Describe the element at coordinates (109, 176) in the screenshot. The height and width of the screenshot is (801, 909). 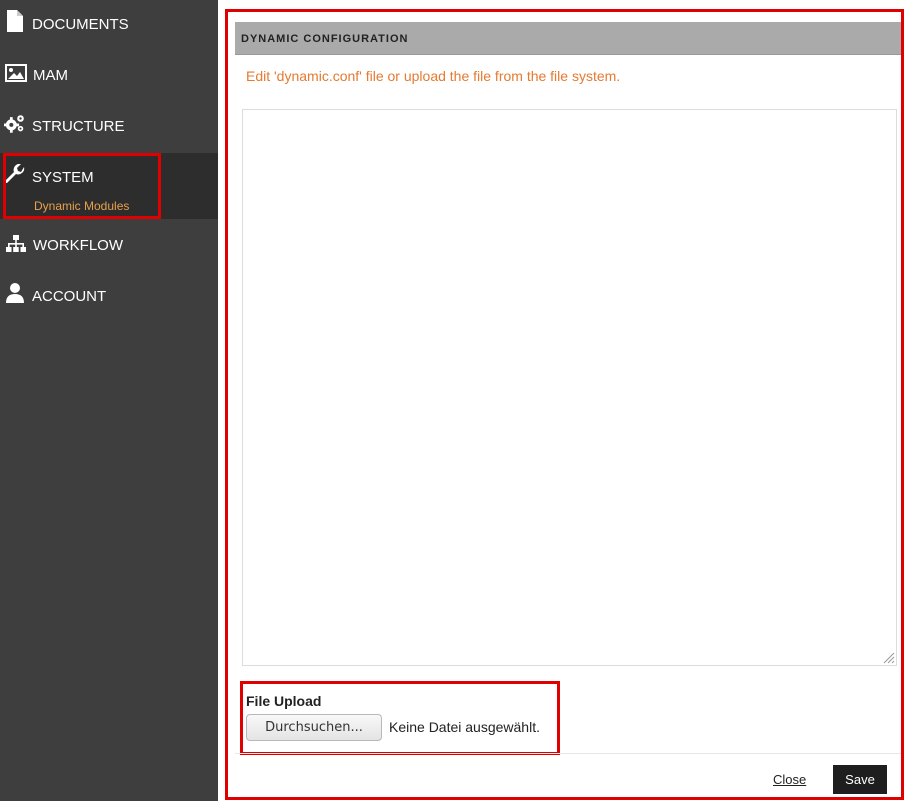
I see `nav-item-system: SYSTEM` at that location.